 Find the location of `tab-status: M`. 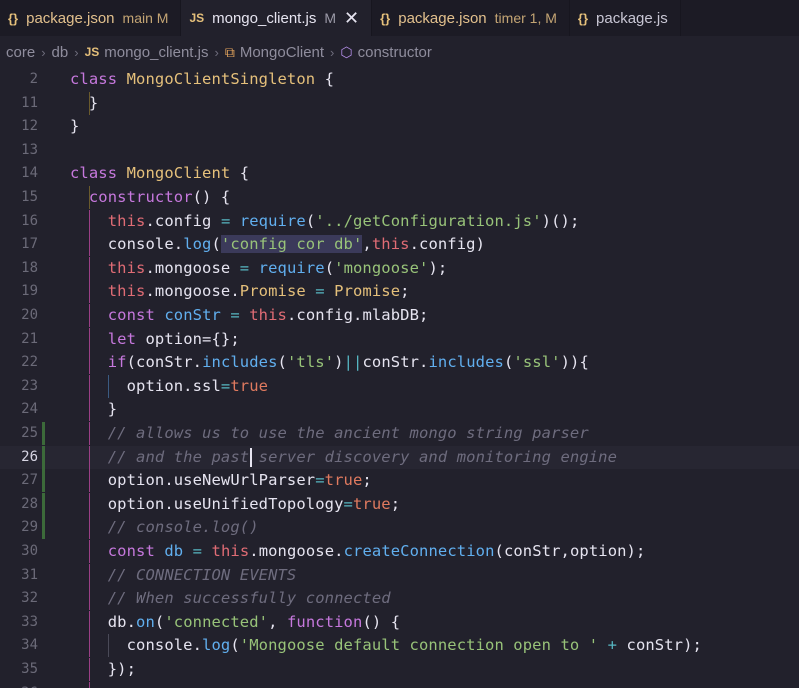

tab-status: M is located at coordinates (330, 18).